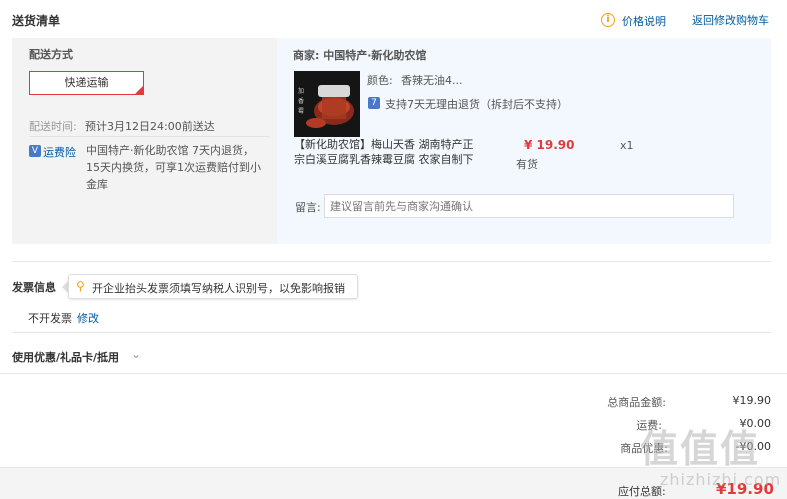 This screenshot has height=499, width=787. Describe the element at coordinates (549, 145) in the screenshot. I see `product-price: ¥ 19.90` at that location.